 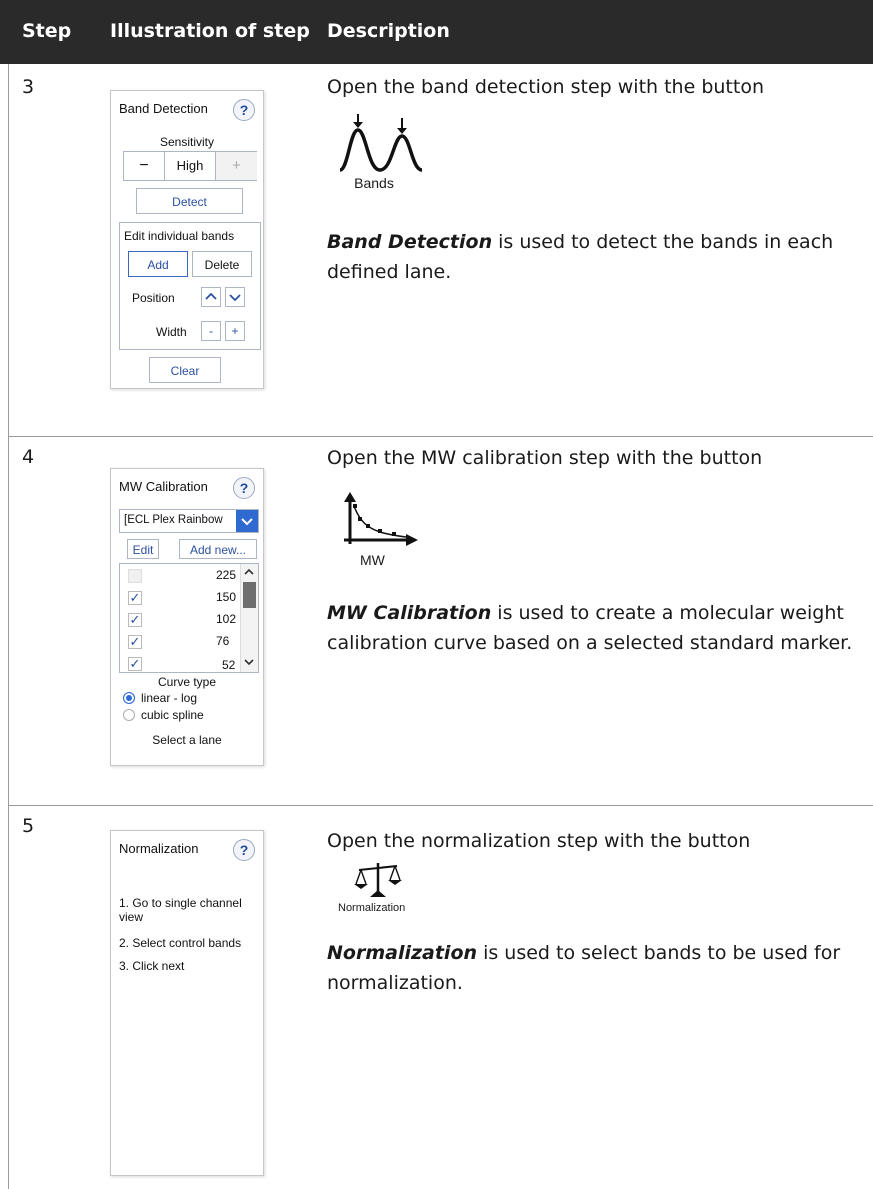 What do you see at coordinates (169, 698) in the screenshot?
I see `curve-option-label: linear - log` at bounding box center [169, 698].